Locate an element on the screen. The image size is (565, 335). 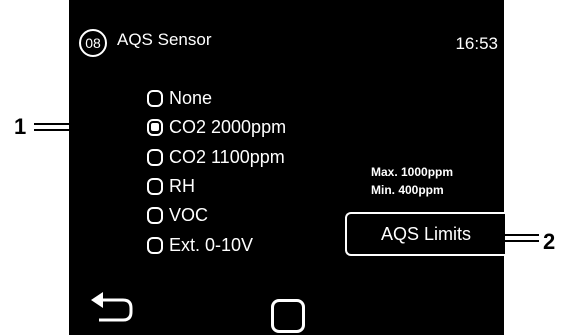
callout-1-label: 1 is located at coordinates (20, 126).